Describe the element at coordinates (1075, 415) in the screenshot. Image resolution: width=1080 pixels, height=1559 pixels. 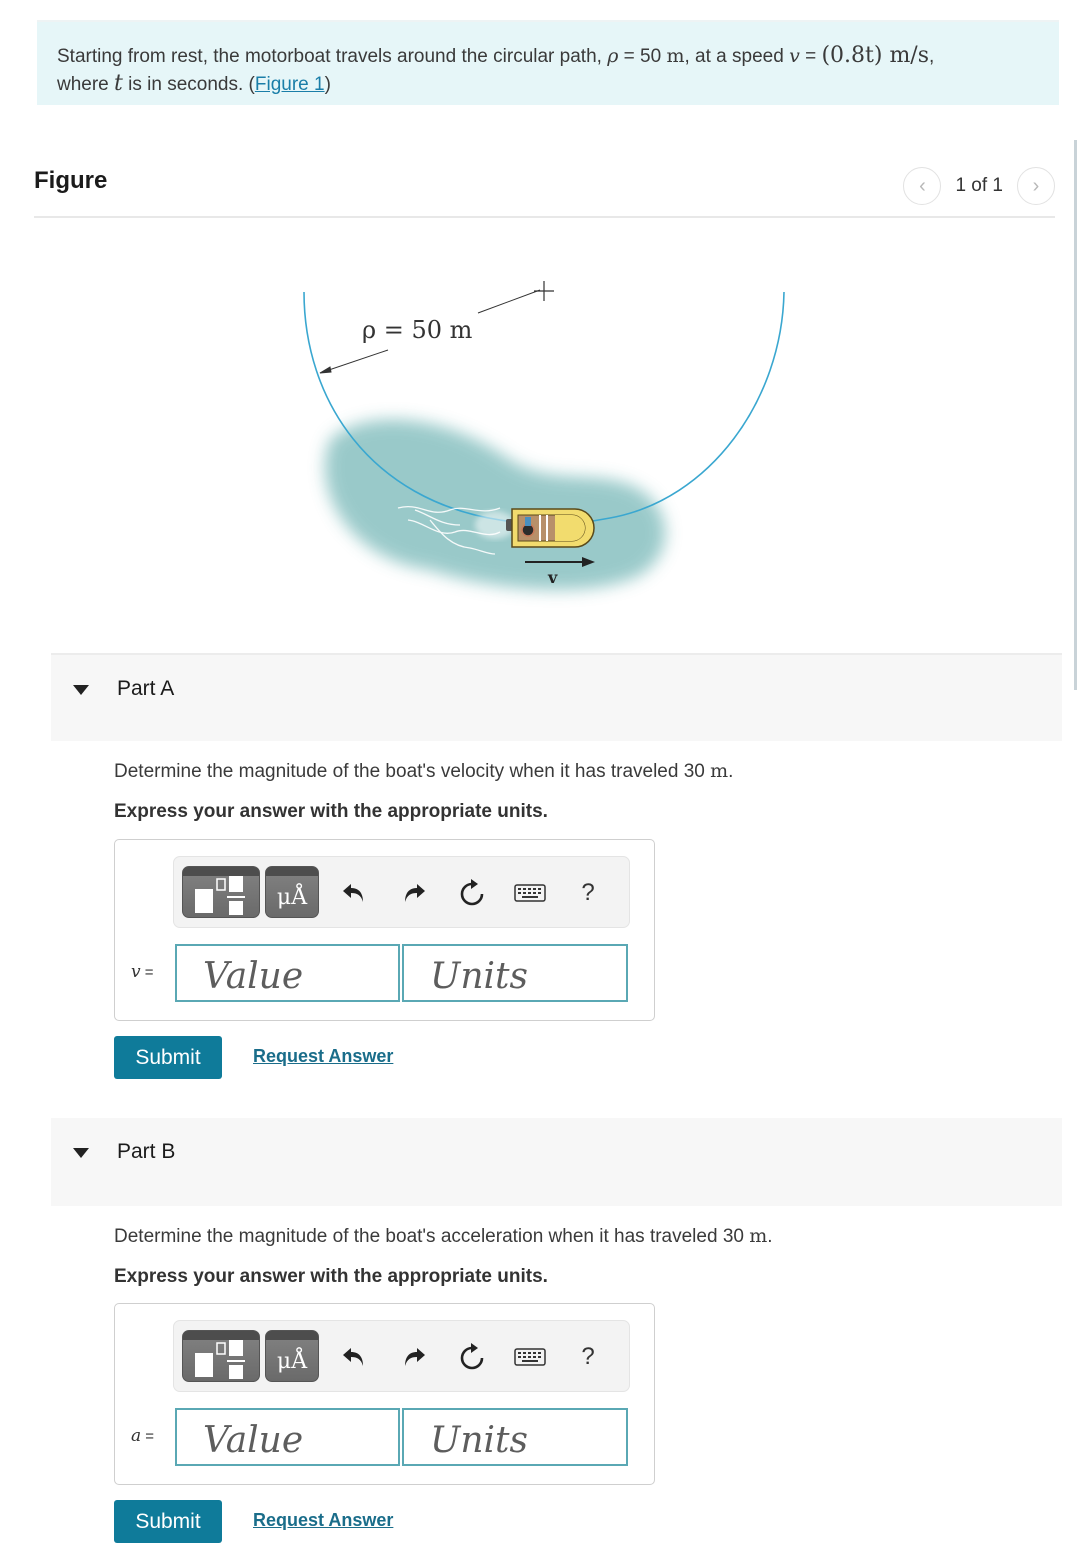
I see `scrollbar` at that location.